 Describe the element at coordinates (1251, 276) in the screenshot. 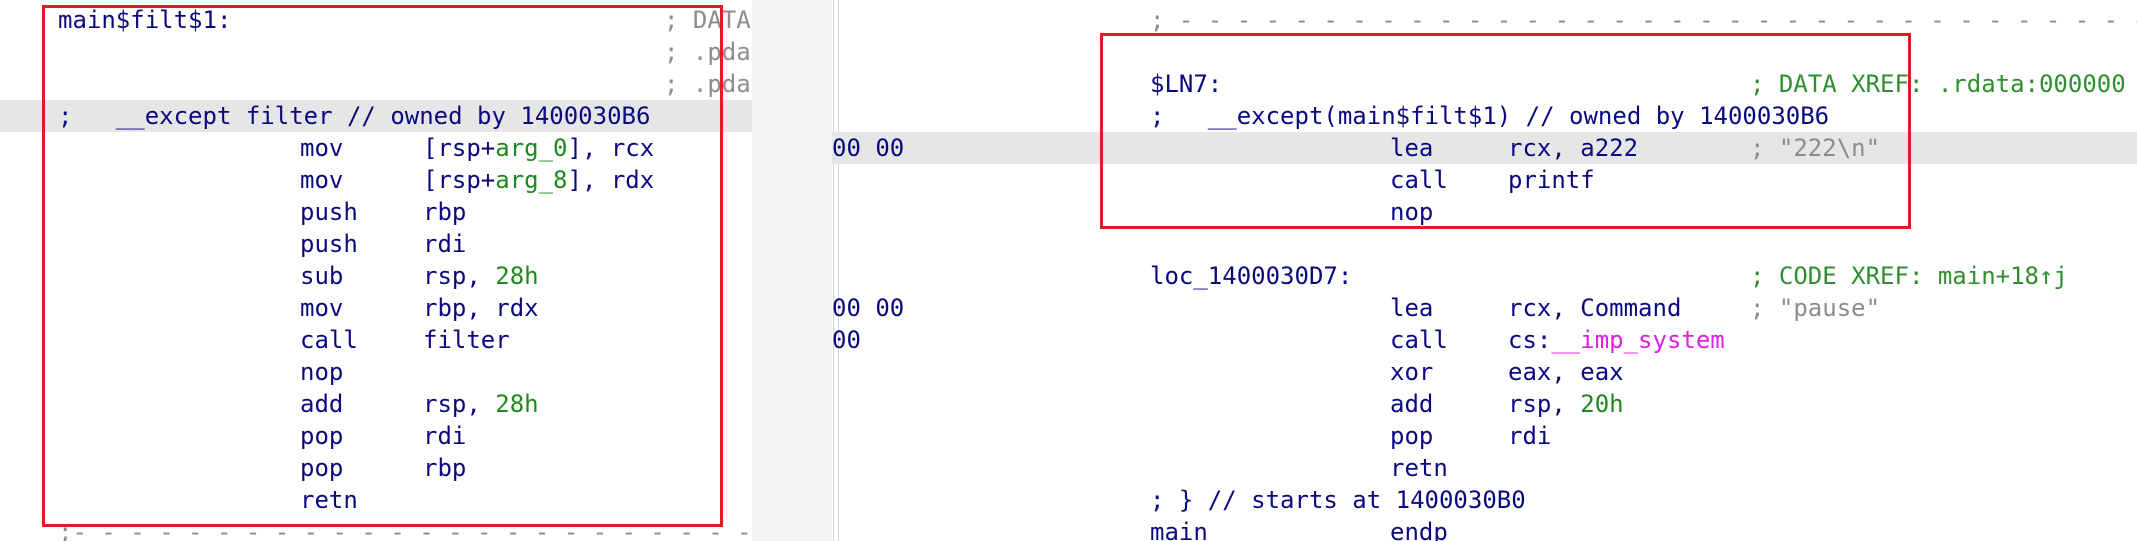

I see `label-loc: loc_1400030D7:` at that location.